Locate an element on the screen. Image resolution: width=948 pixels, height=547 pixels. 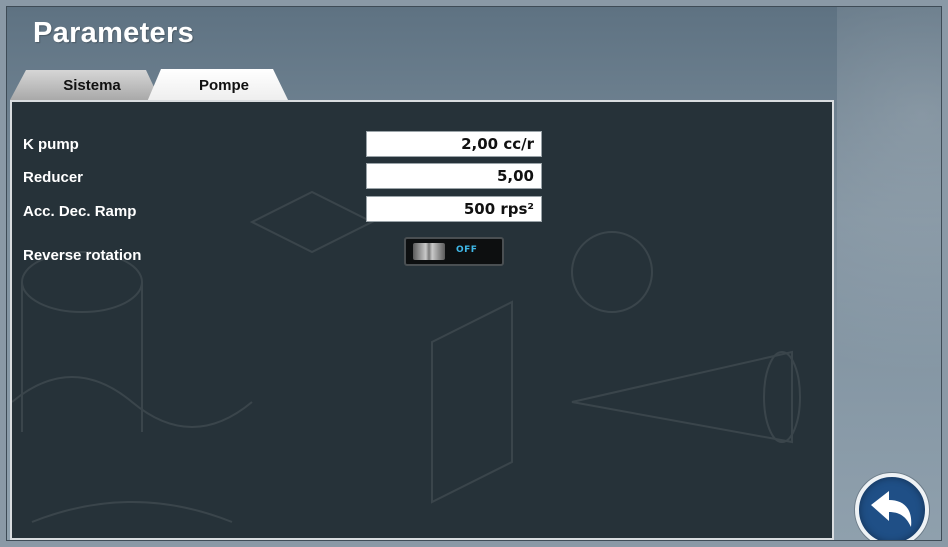
acc-dec-ramp-input: 500 rps² is located at coordinates (454, 209).